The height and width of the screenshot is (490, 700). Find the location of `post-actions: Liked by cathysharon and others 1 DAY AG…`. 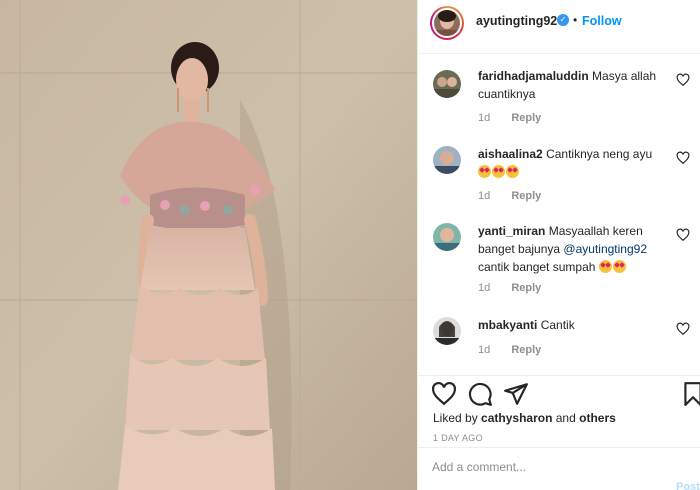

post-actions: Liked by cathysharon and others 1 DAY AG… is located at coordinates (559, 432).